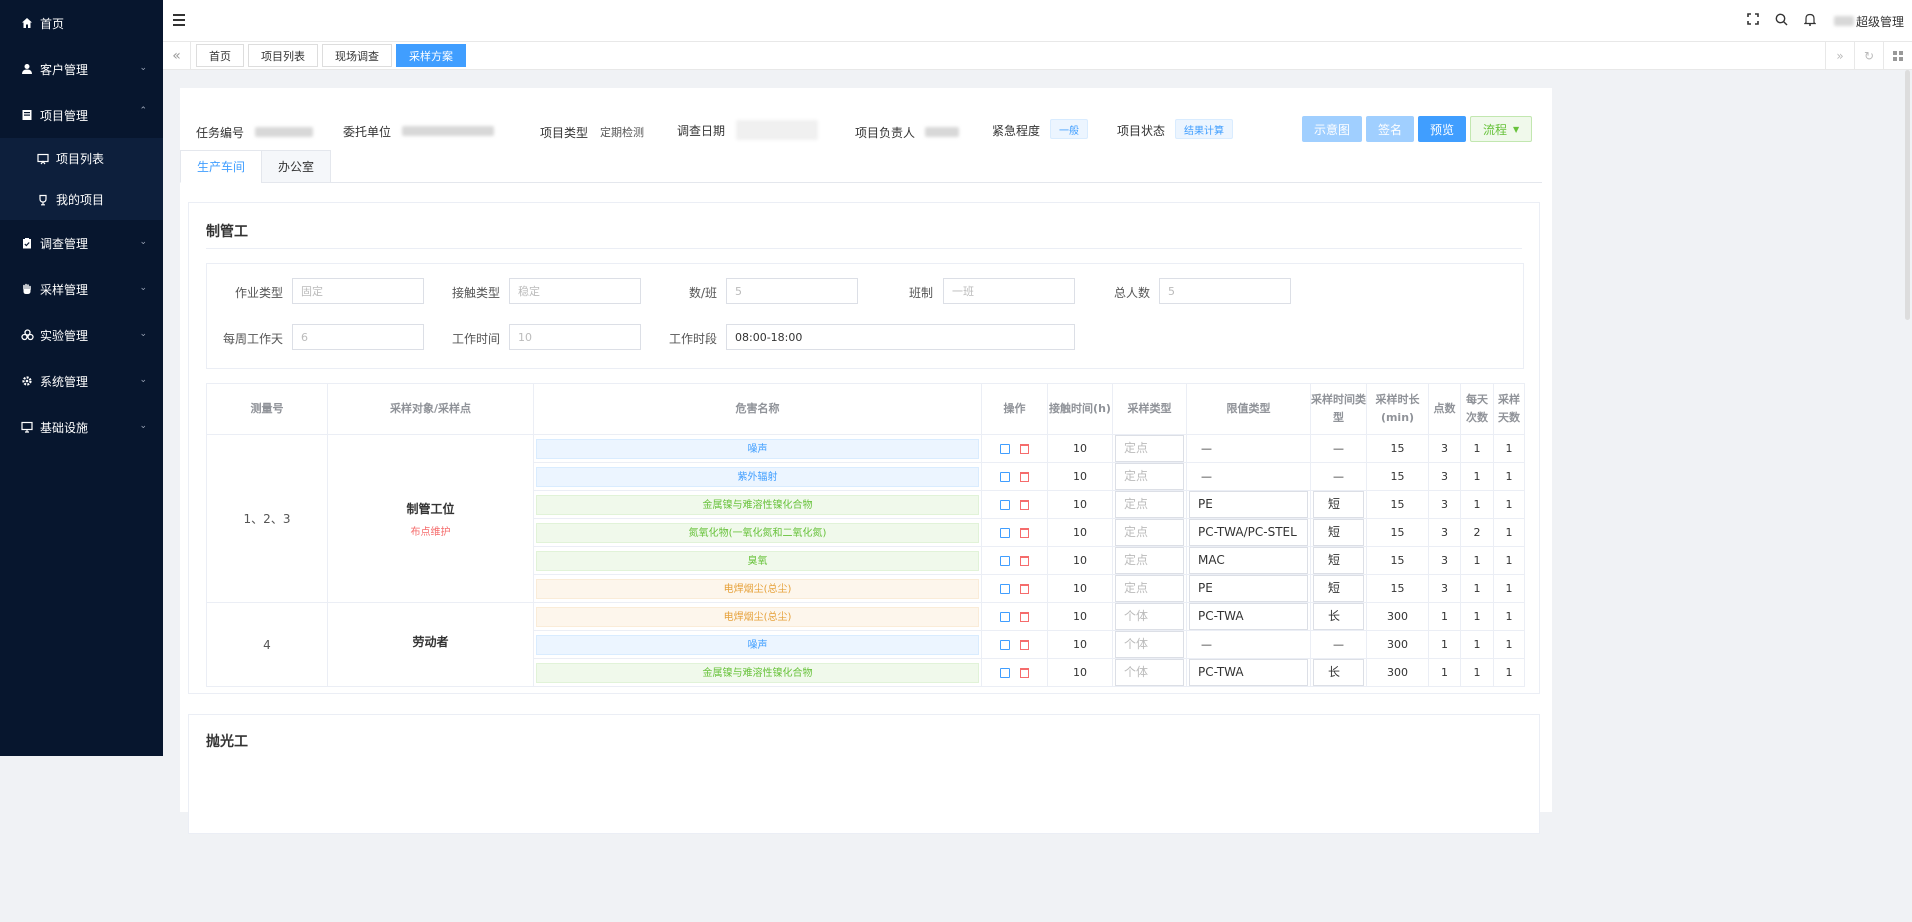 This screenshot has height=922, width=1912. I want to click on hazard-tag: 噪声, so click(757, 448).